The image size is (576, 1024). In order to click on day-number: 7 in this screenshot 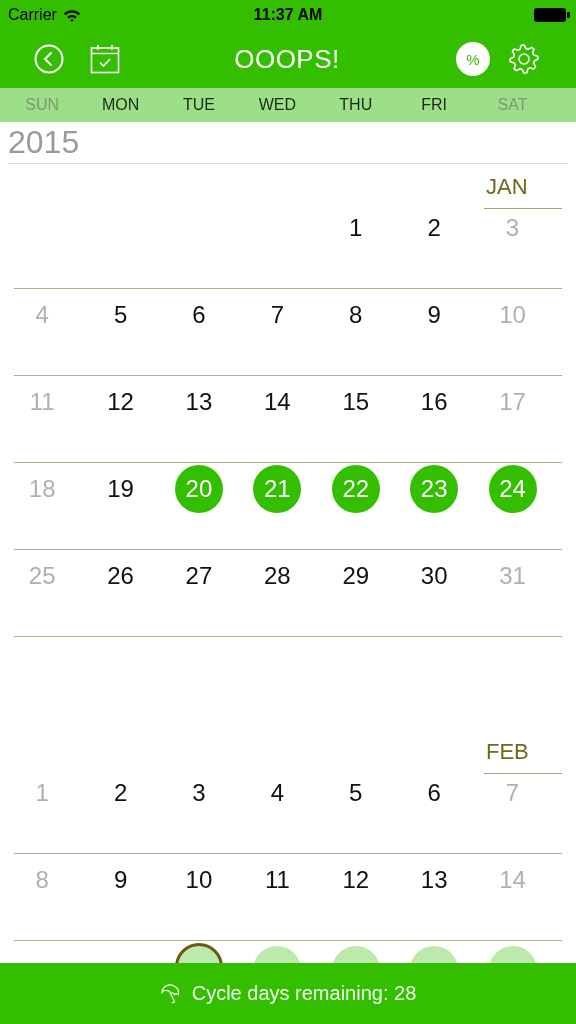, I will do `click(277, 315)`.